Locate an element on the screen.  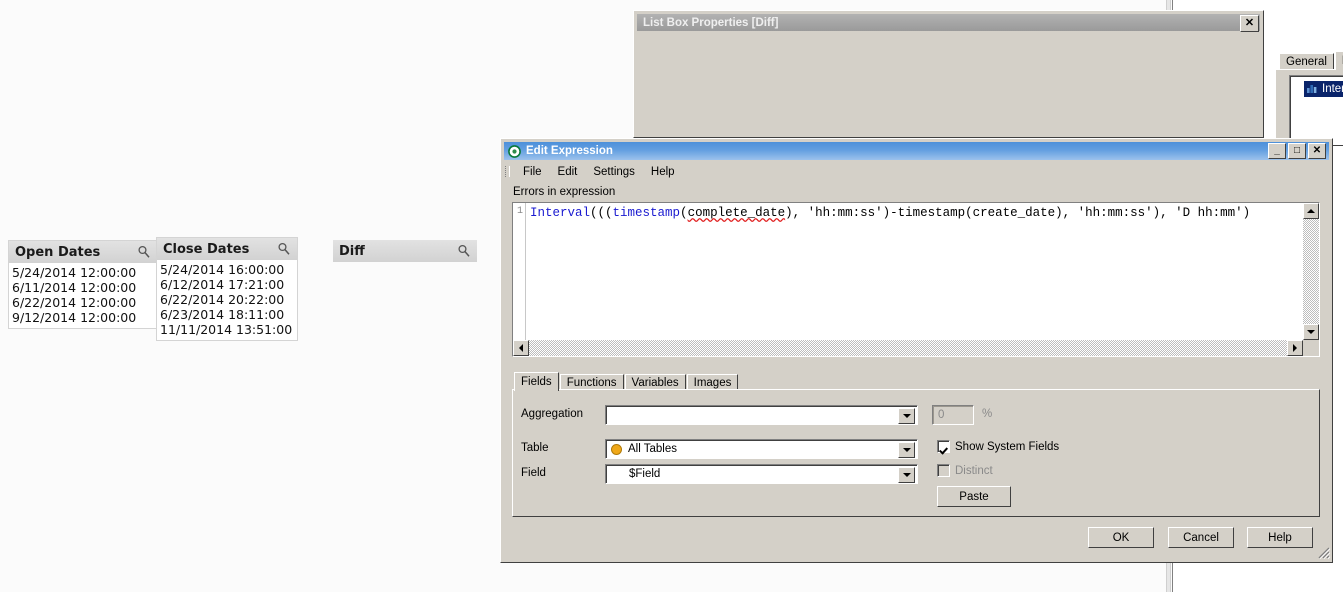
ok-button: OK is located at coordinates (1121, 537).